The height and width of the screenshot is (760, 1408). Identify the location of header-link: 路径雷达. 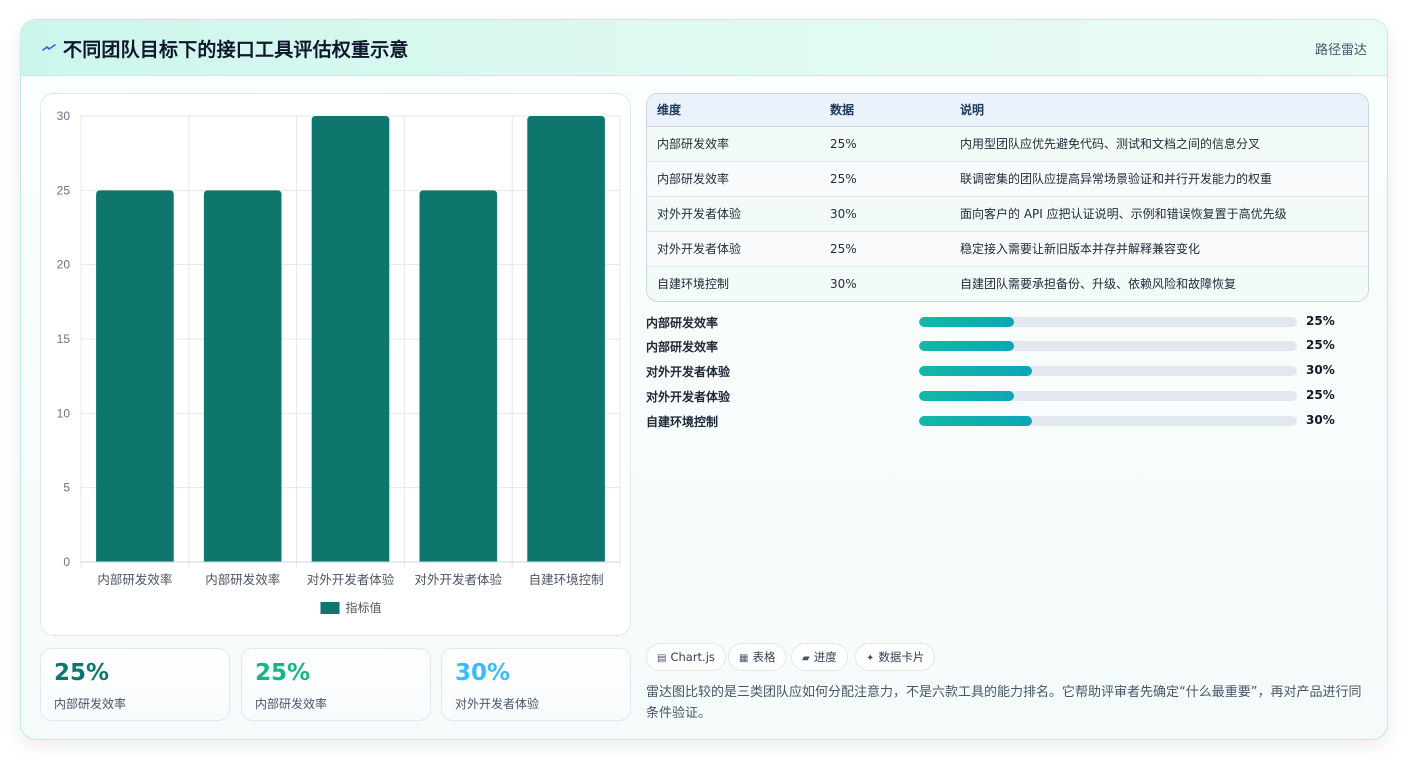
(1341, 48).